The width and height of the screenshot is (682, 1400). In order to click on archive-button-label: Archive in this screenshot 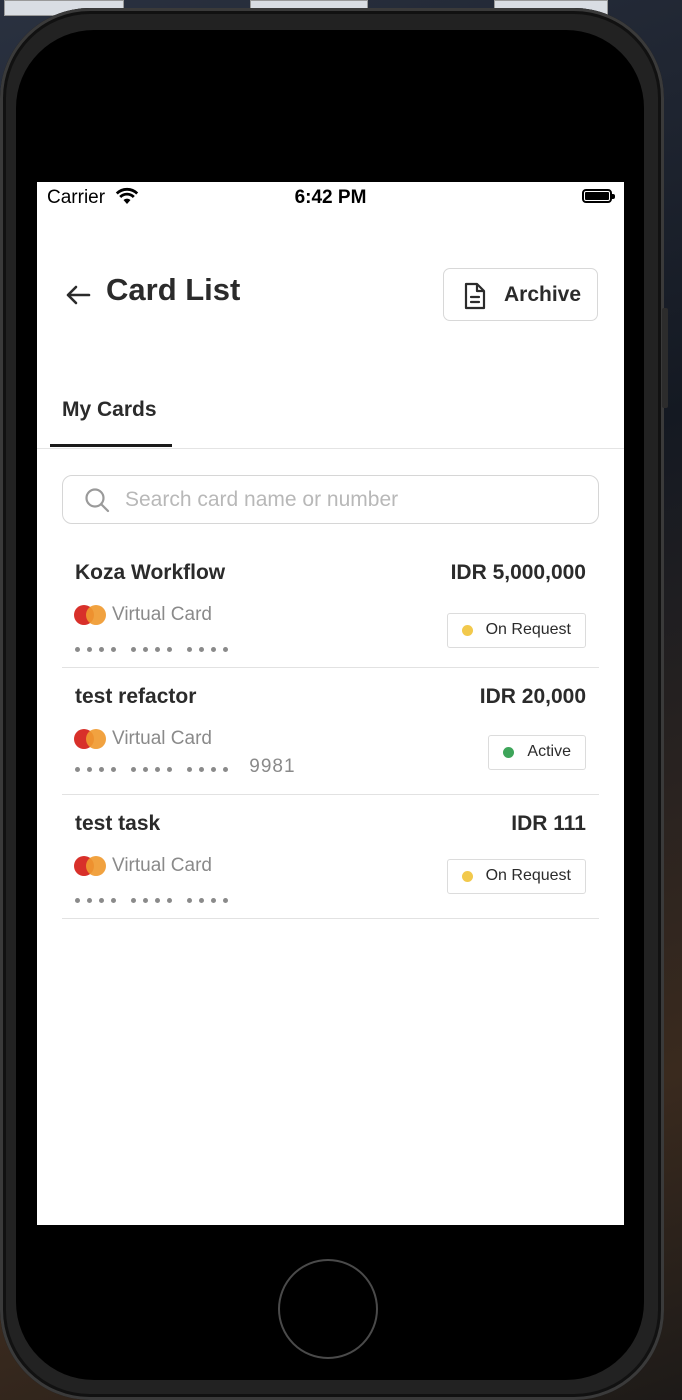, I will do `click(543, 294)`.